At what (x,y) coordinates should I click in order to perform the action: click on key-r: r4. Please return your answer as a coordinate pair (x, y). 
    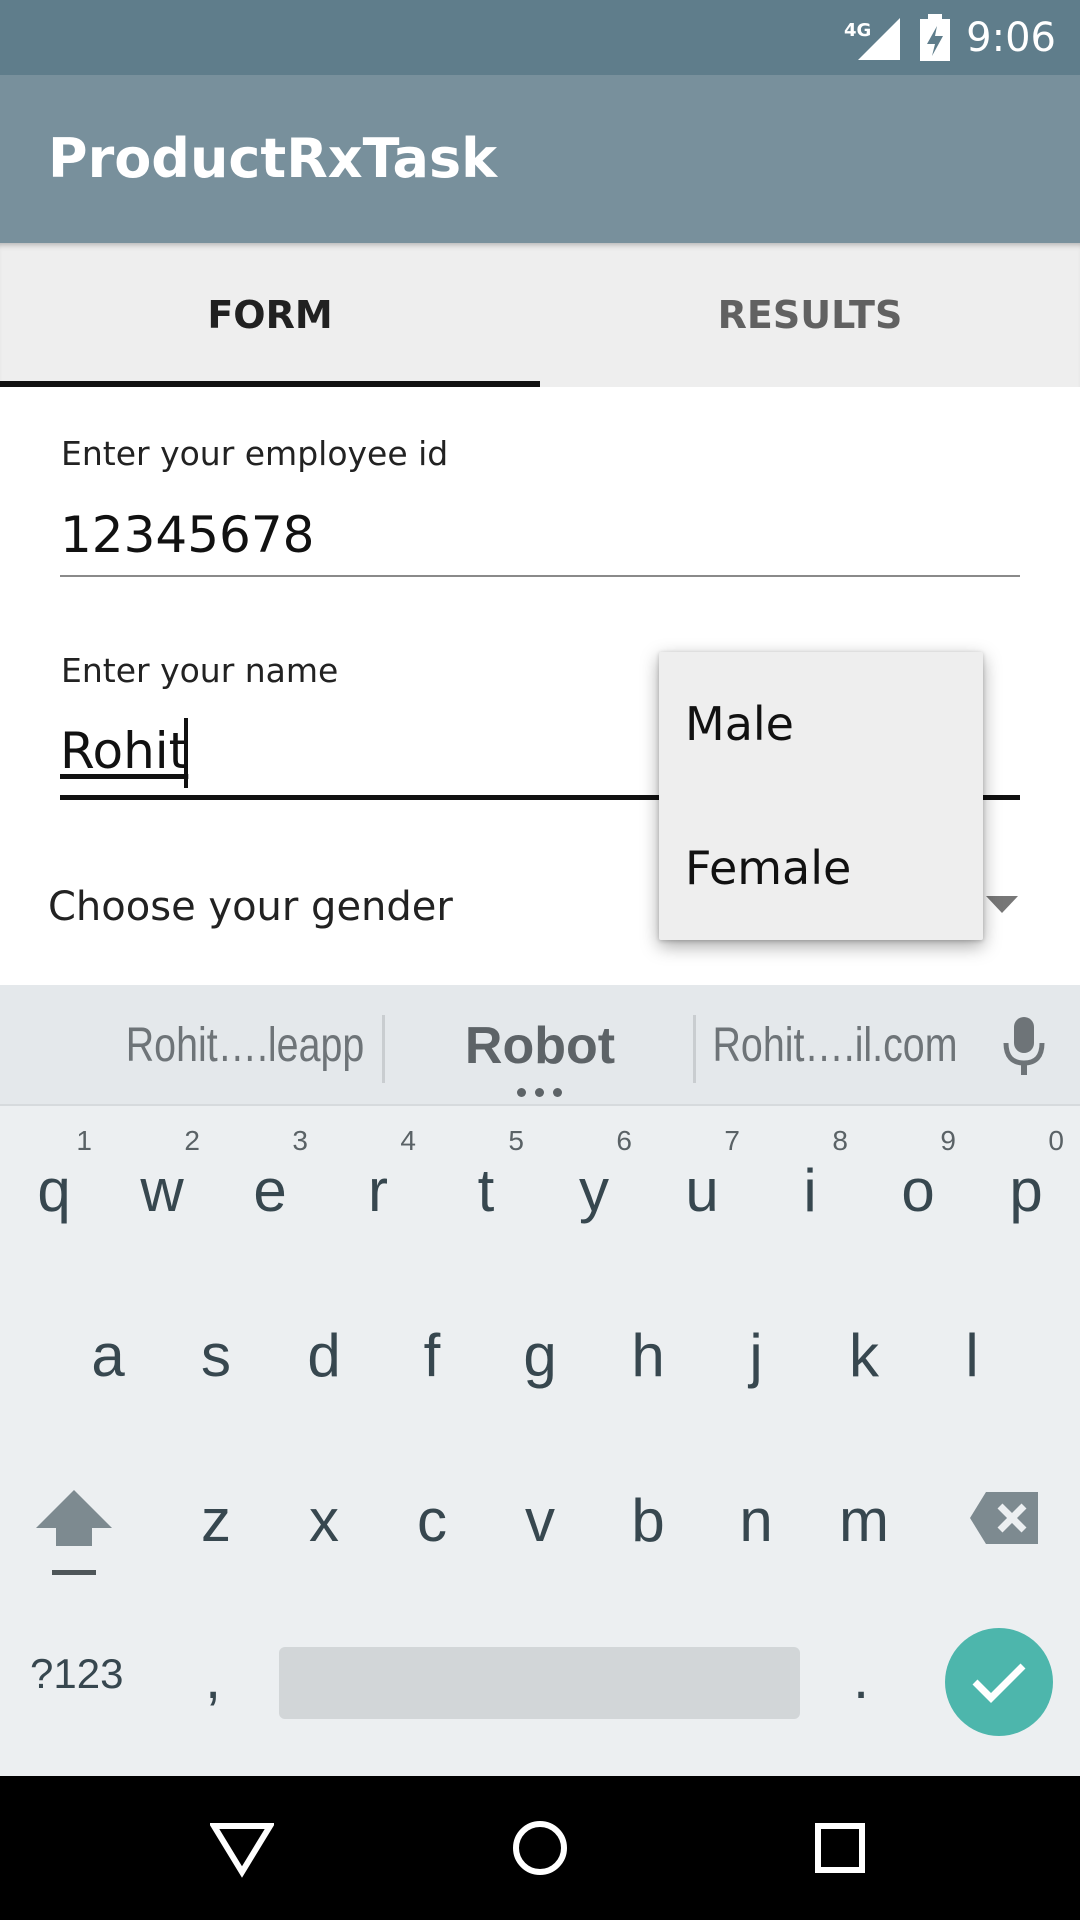
    Looking at the image, I should click on (378, 1190).